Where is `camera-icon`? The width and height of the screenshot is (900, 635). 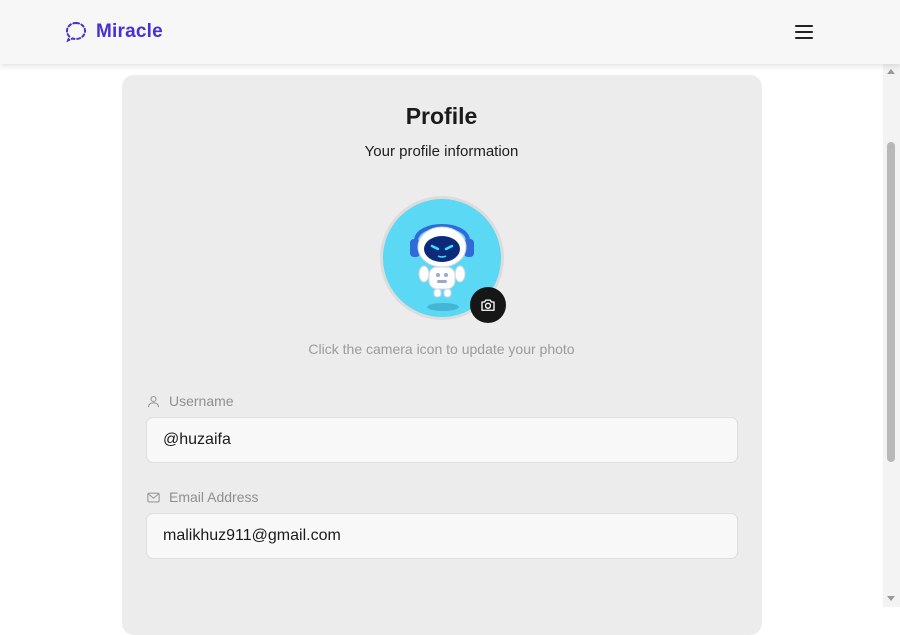
camera-icon is located at coordinates (488, 305).